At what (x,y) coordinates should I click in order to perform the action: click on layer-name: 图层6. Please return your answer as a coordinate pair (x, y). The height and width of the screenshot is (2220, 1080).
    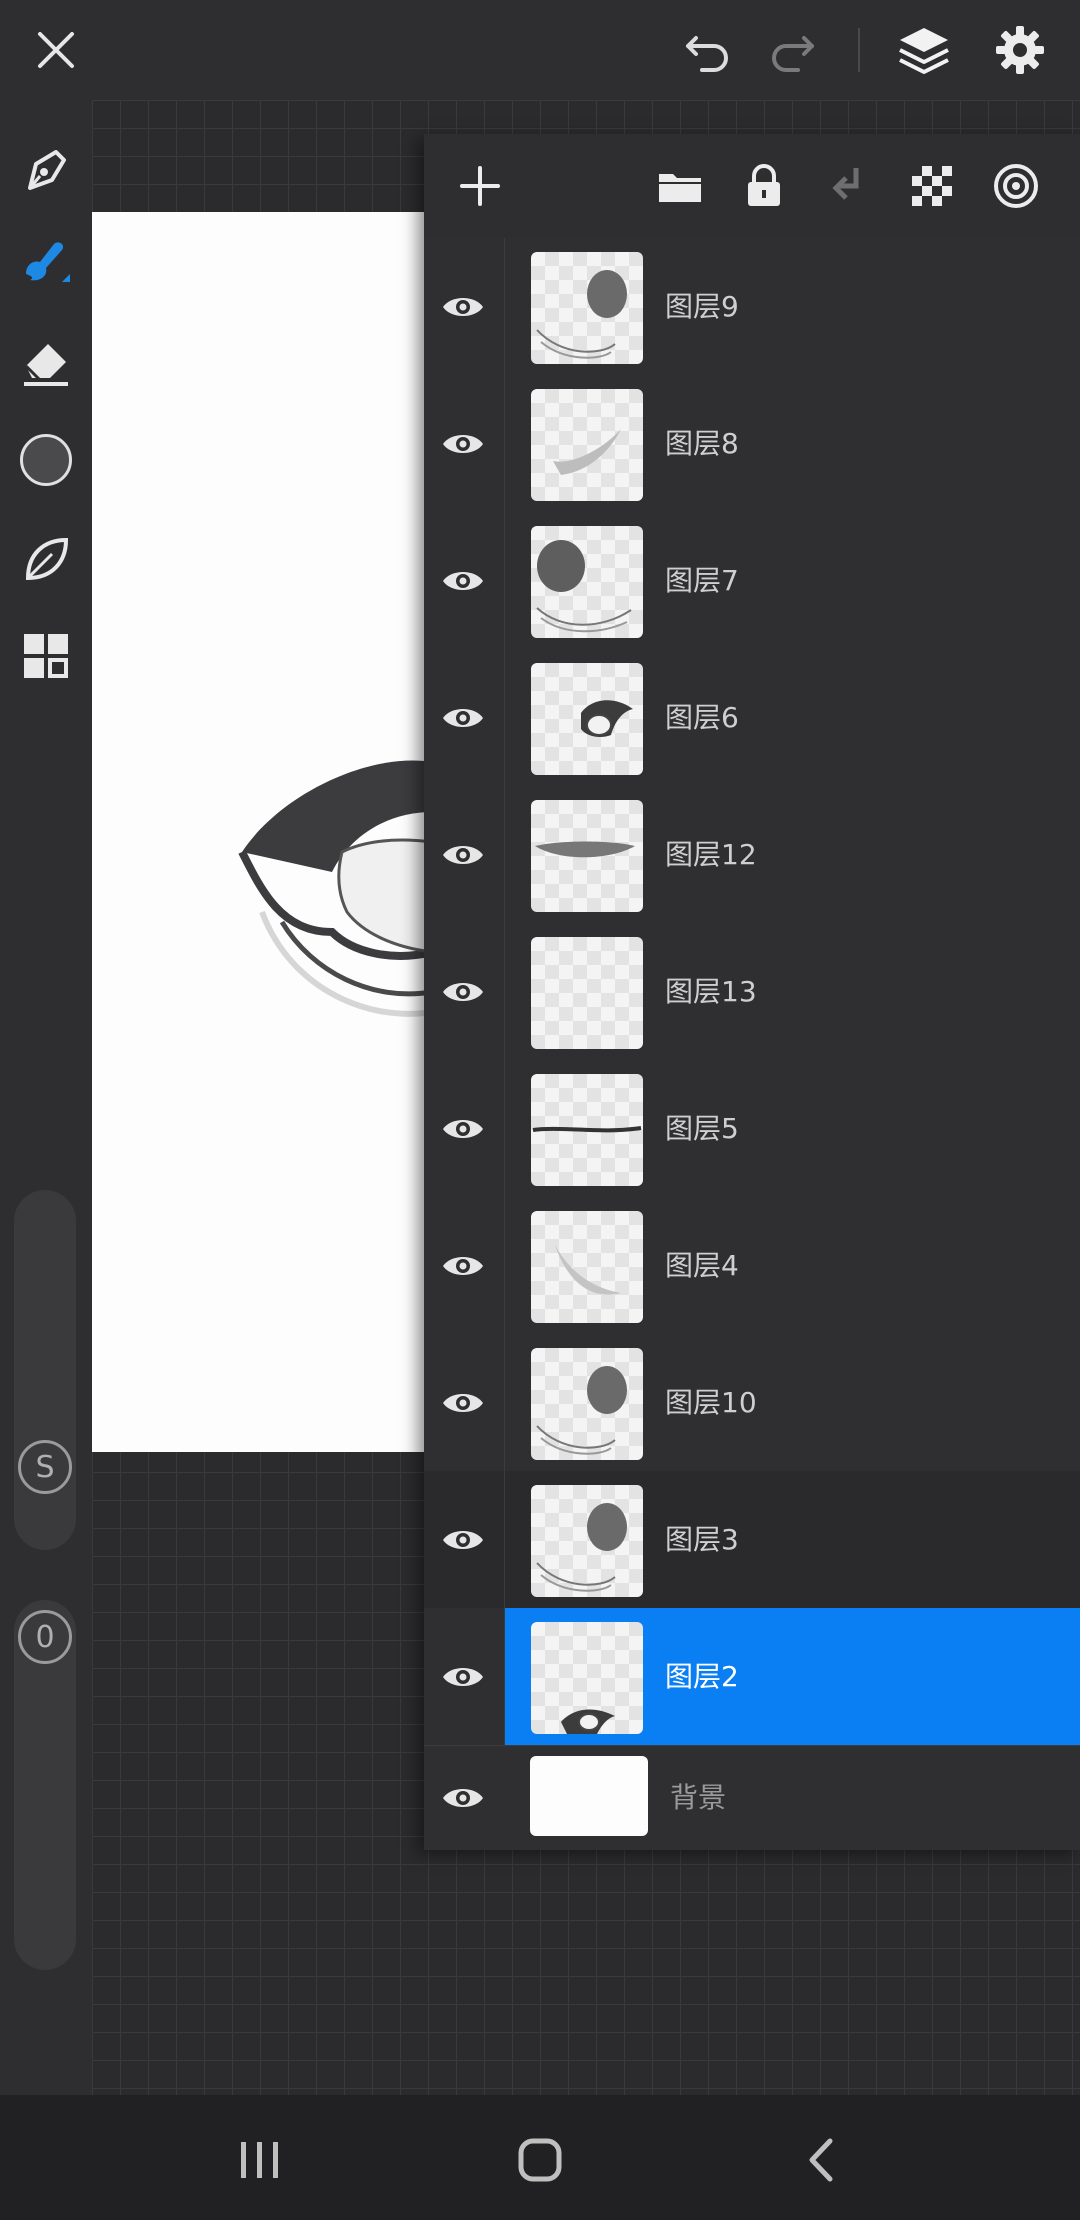
    Looking at the image, I should click on (702, 717).